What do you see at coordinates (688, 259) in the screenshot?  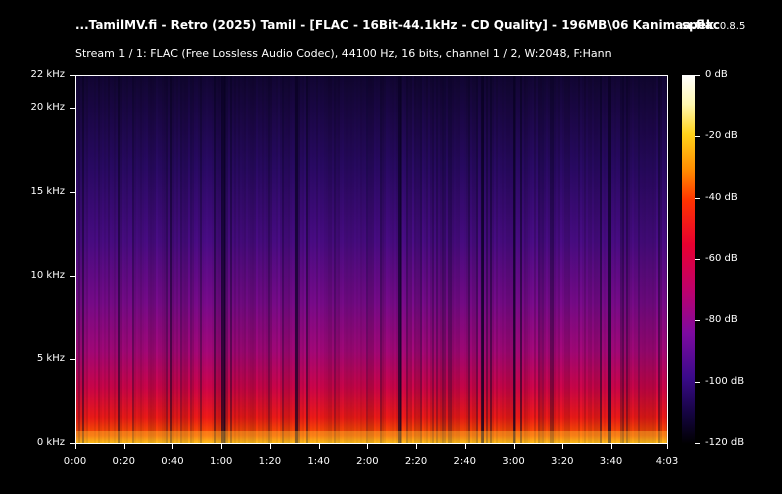 I see `color-scale-bar` at bounding box center [688, 259].